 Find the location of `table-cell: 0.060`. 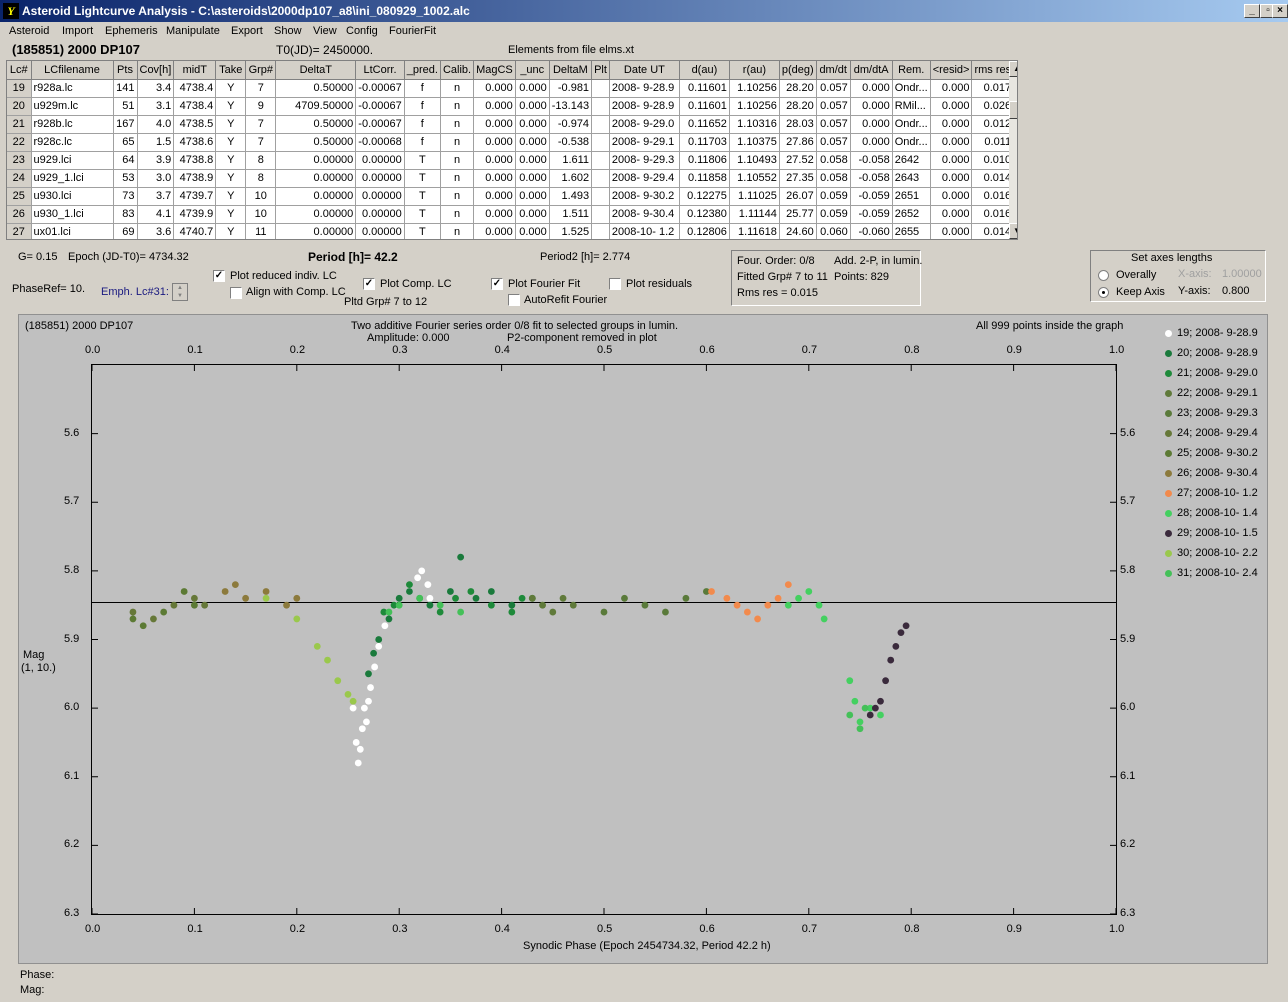

table-cell: 0.060 is located at coordinates (833, 231).